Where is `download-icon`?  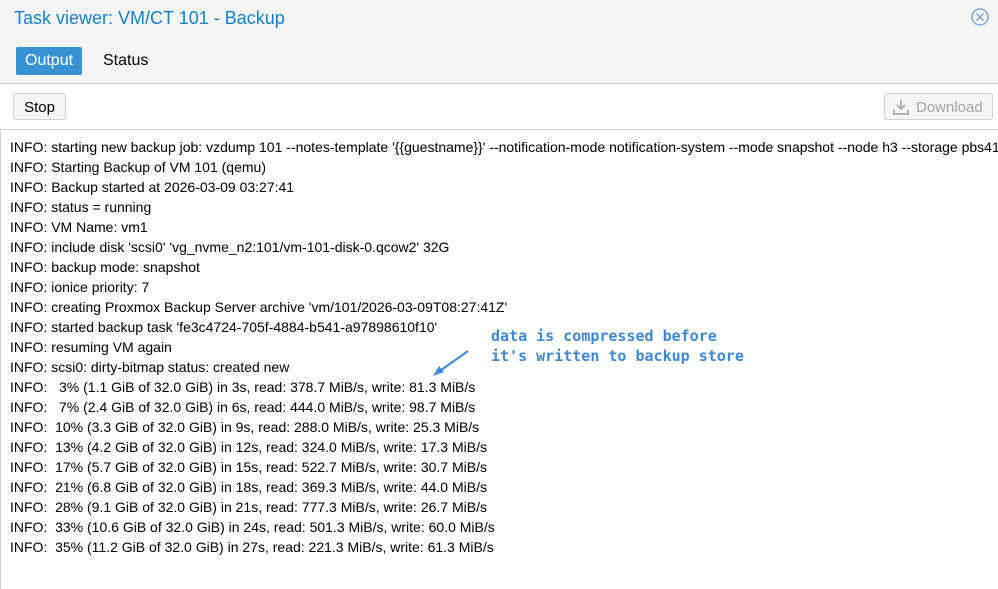 download-icon is located at coordinates (901, 107).